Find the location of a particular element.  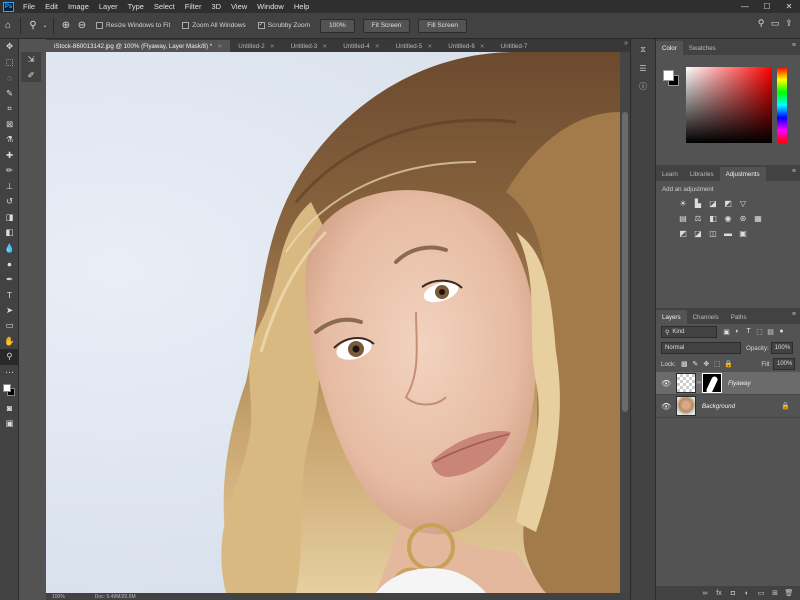

filter-toggle-icon: ● is located at coordinates (781, 332).